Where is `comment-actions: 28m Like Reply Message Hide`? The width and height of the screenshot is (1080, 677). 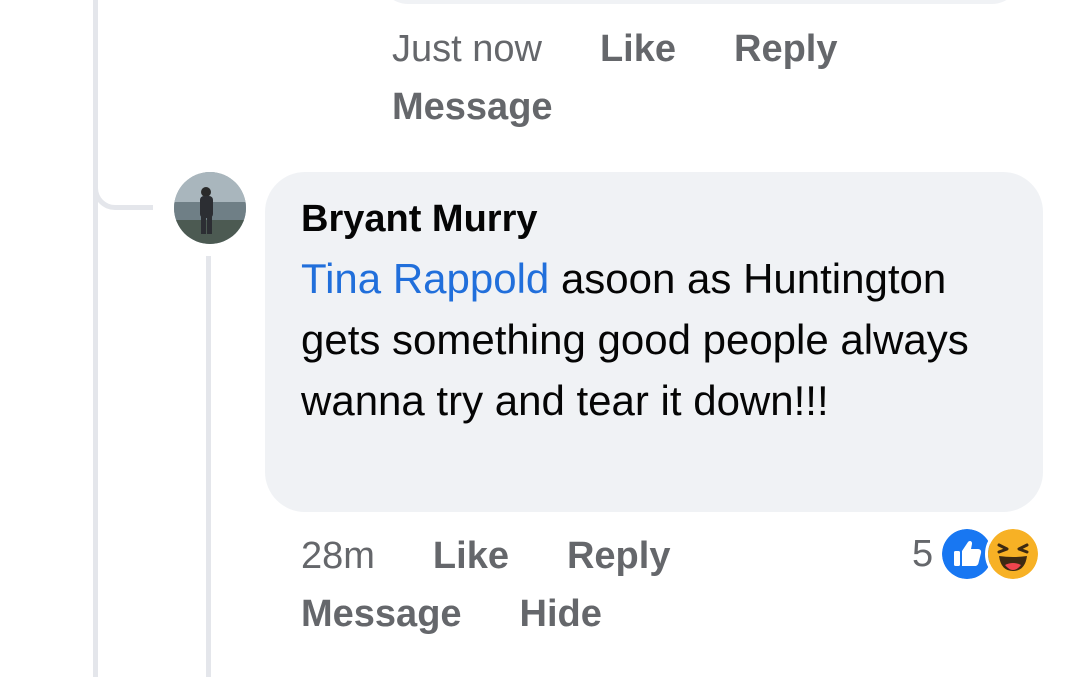
comment-actions: 28m Like Reply Message Hide is located at coordinates (485, 585).